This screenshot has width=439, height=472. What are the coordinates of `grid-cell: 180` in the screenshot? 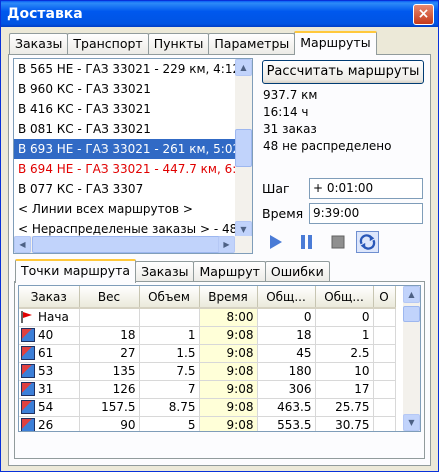 It's located at (286, 371).